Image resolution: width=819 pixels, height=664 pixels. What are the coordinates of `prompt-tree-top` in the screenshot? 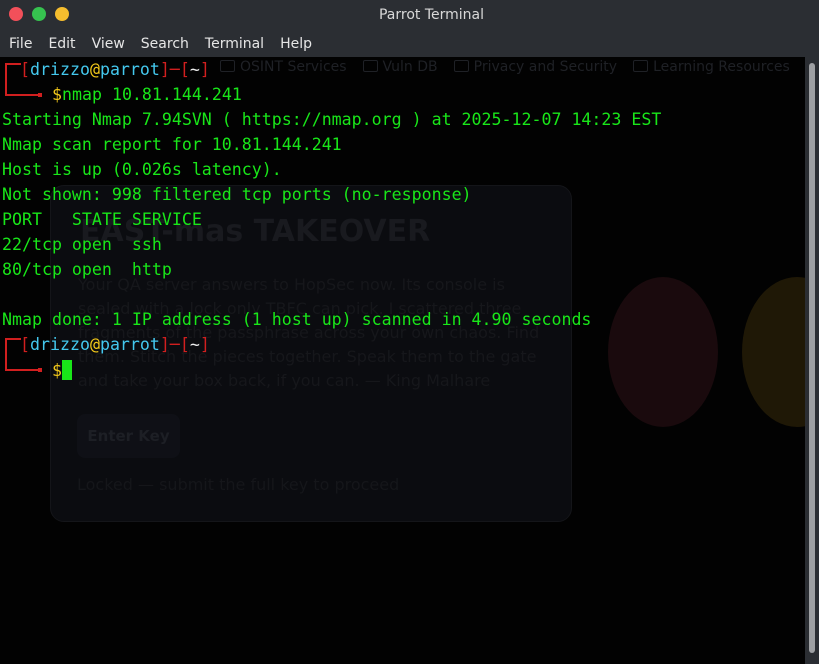 It's located at (13, 64).